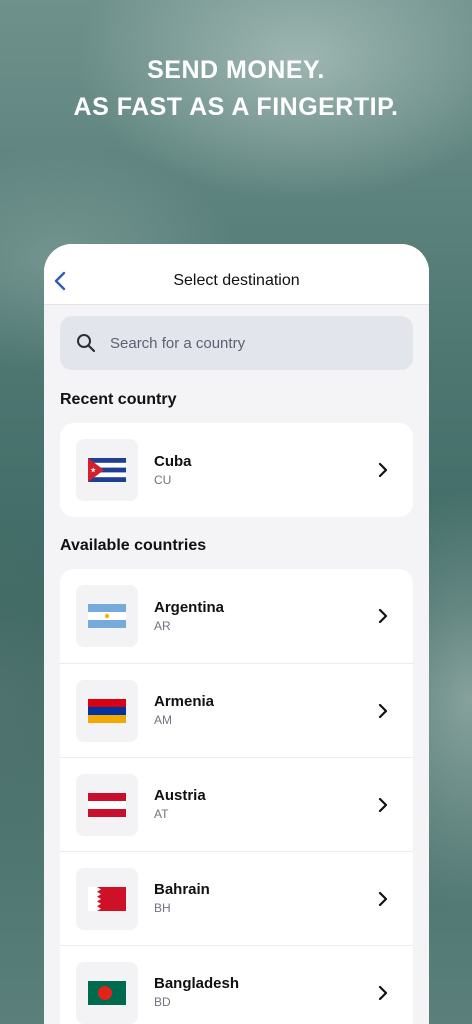 This screenshot has height=1024, width=472. What do you see at coordinates (236, 280) in the screenshot?
I see `page-title: Select destination` at bounding box center [236, 280].